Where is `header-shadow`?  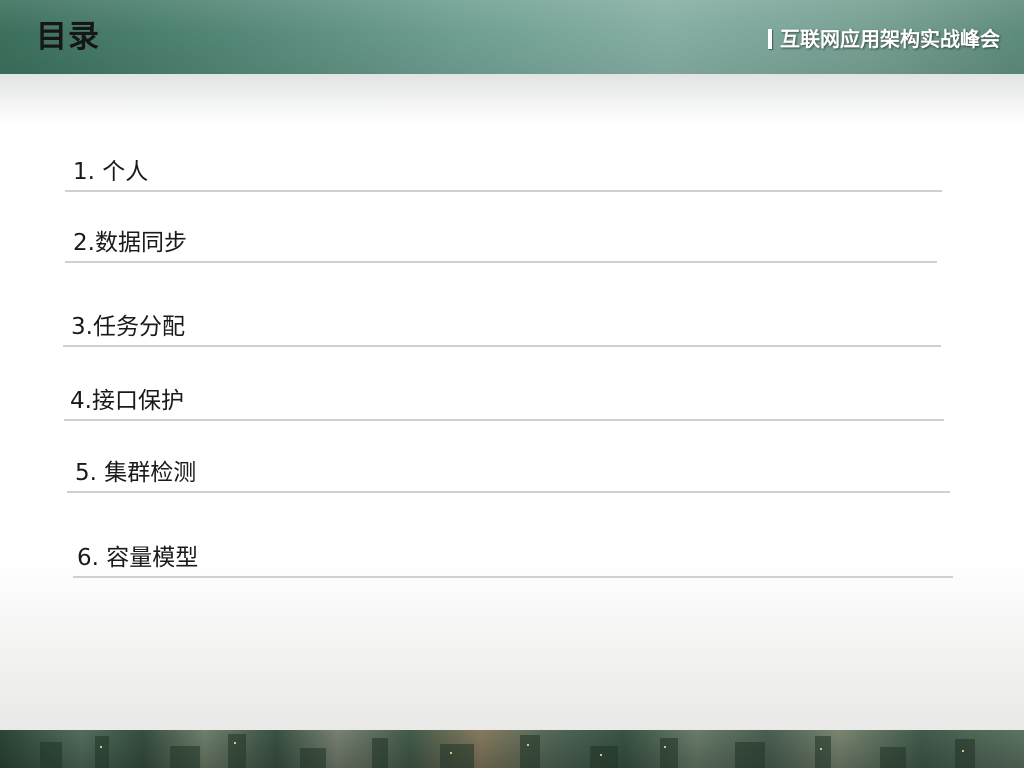 header-shadow is located at coordinates (512, 99).